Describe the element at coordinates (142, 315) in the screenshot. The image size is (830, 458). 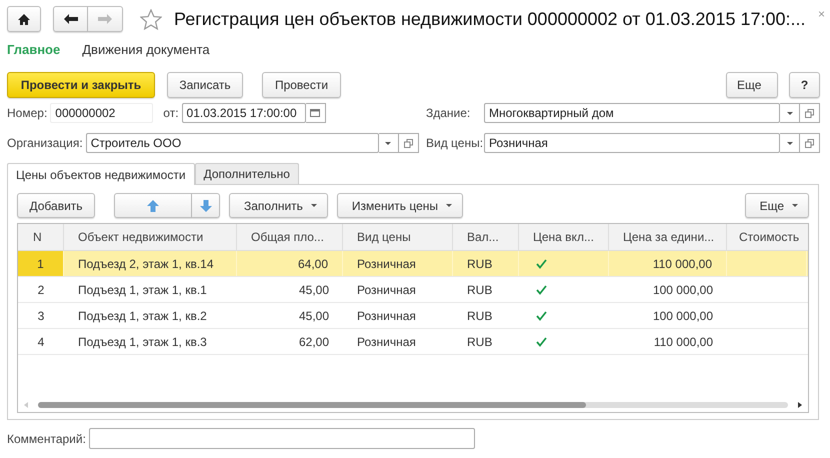
I see `table-cell: Подъезд 1, этаж 1, кв.2` at that location.